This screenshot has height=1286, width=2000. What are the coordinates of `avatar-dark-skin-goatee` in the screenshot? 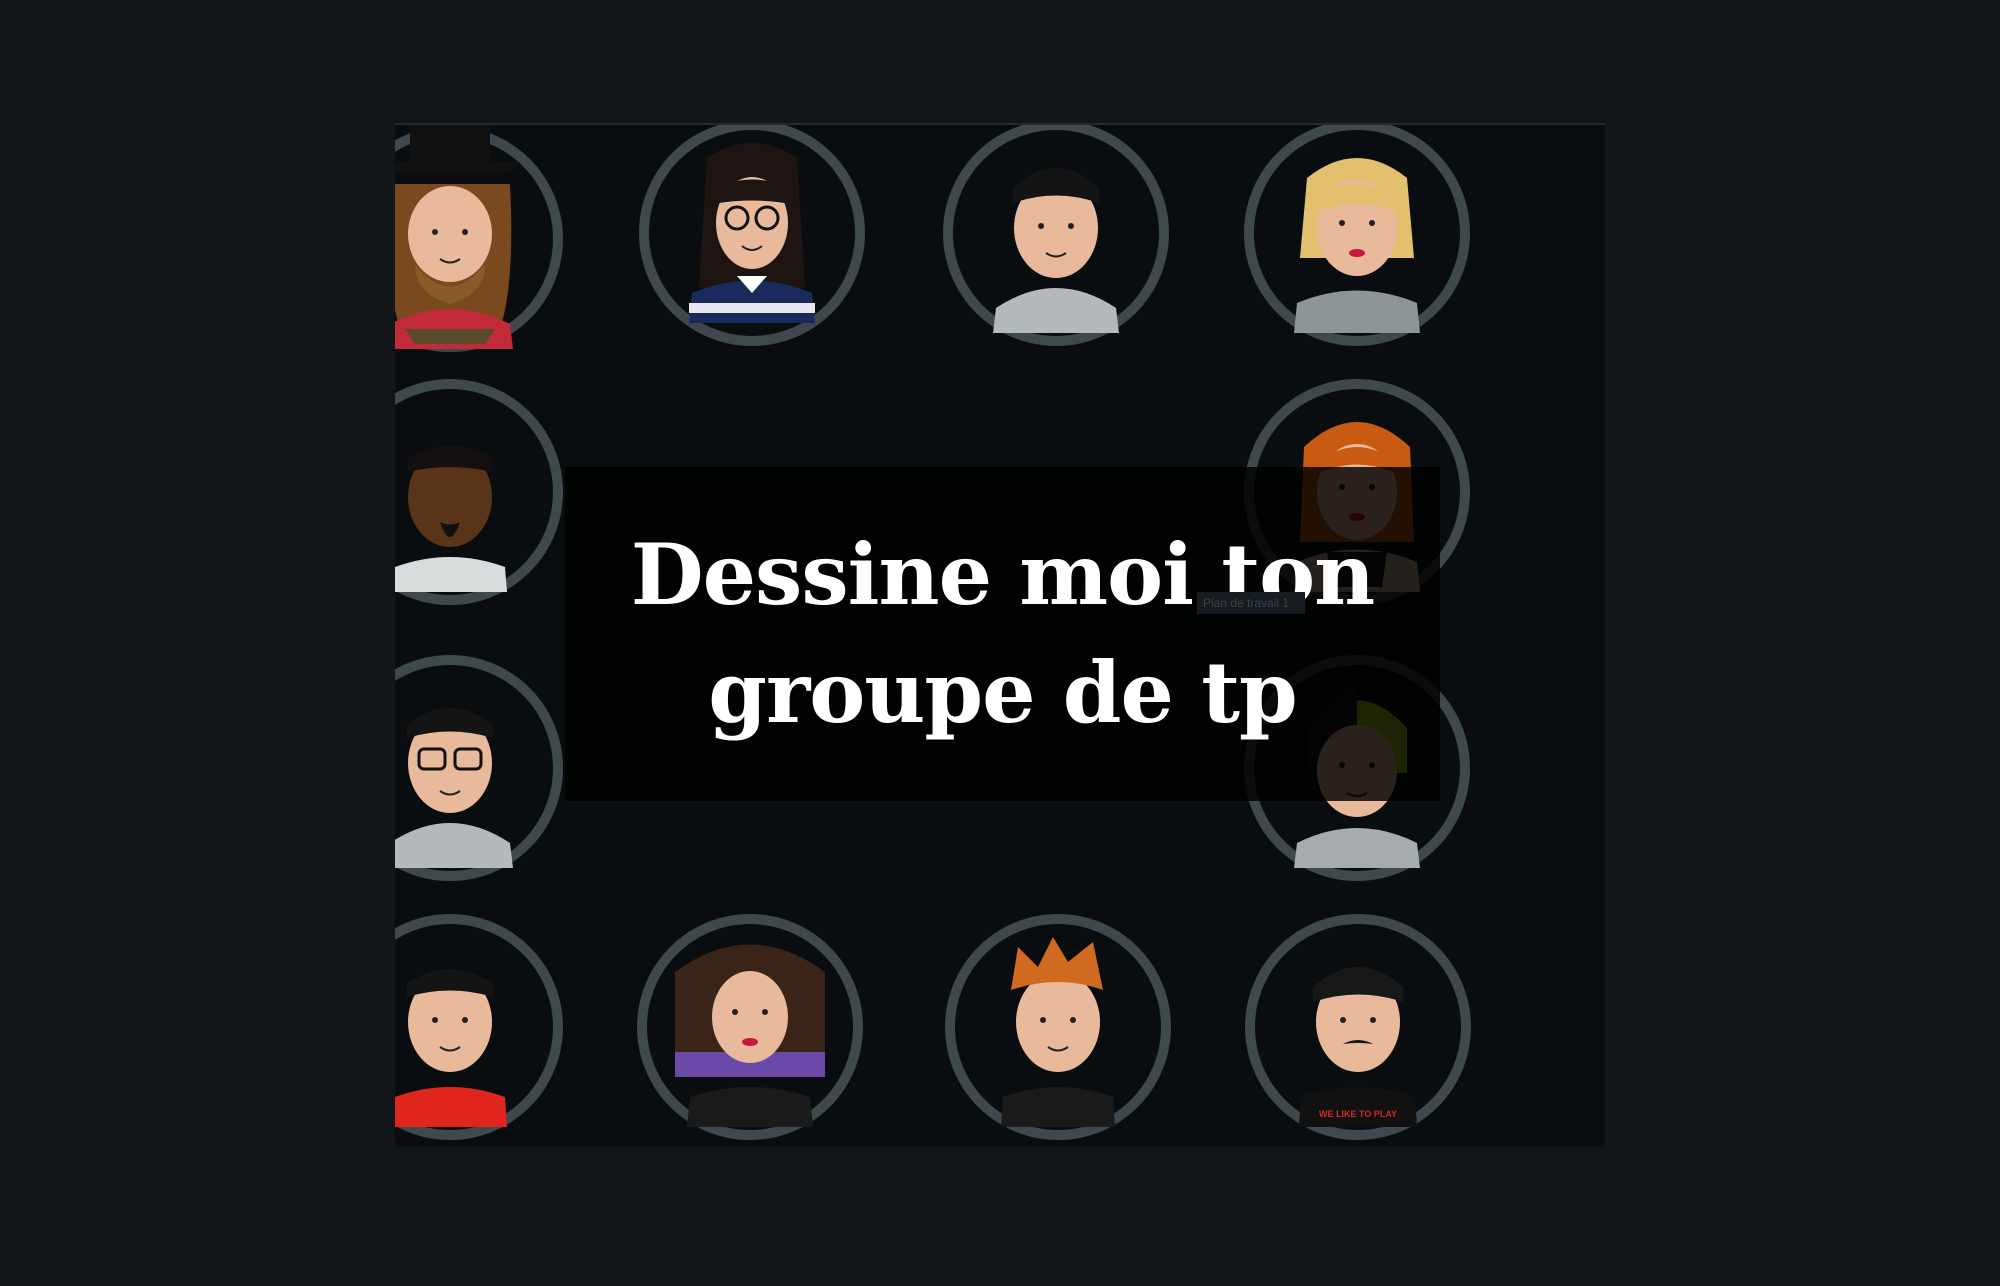 It's located at (480, 492).